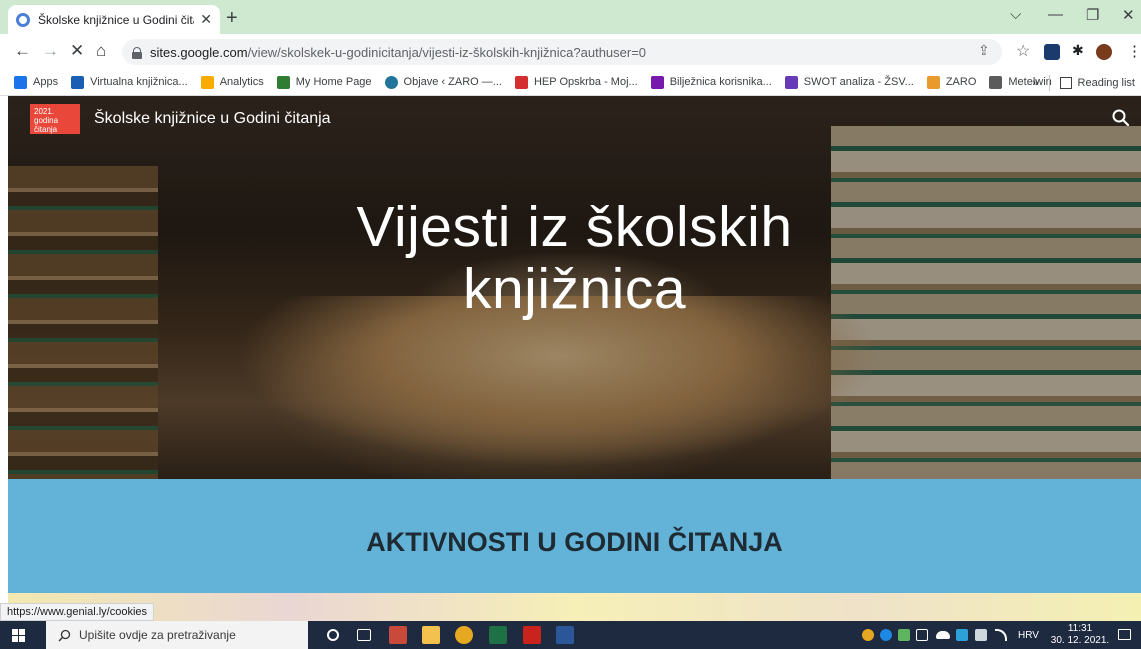 Image resolution: width=1141 pixels, height=649 pixels. Describe the element at coordinates (1080, 628) in the screenshot. I see `clock-time: 11:31` at that location.